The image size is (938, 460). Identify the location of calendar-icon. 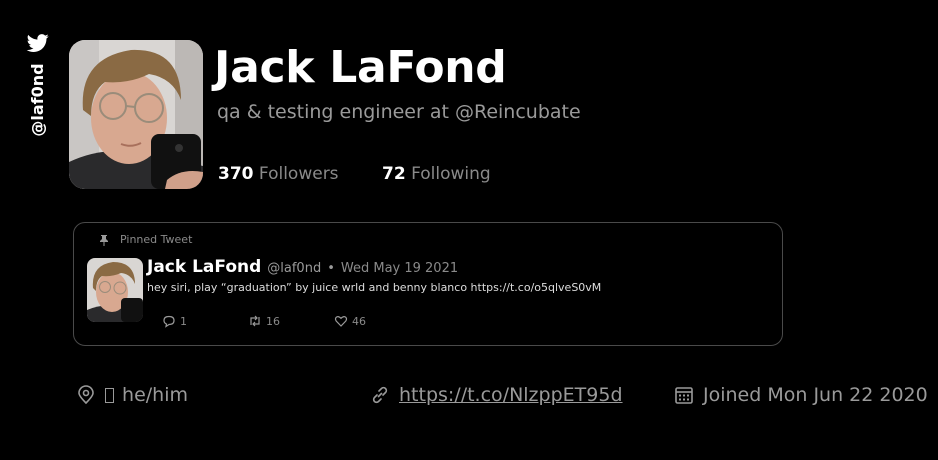
(684, 395).